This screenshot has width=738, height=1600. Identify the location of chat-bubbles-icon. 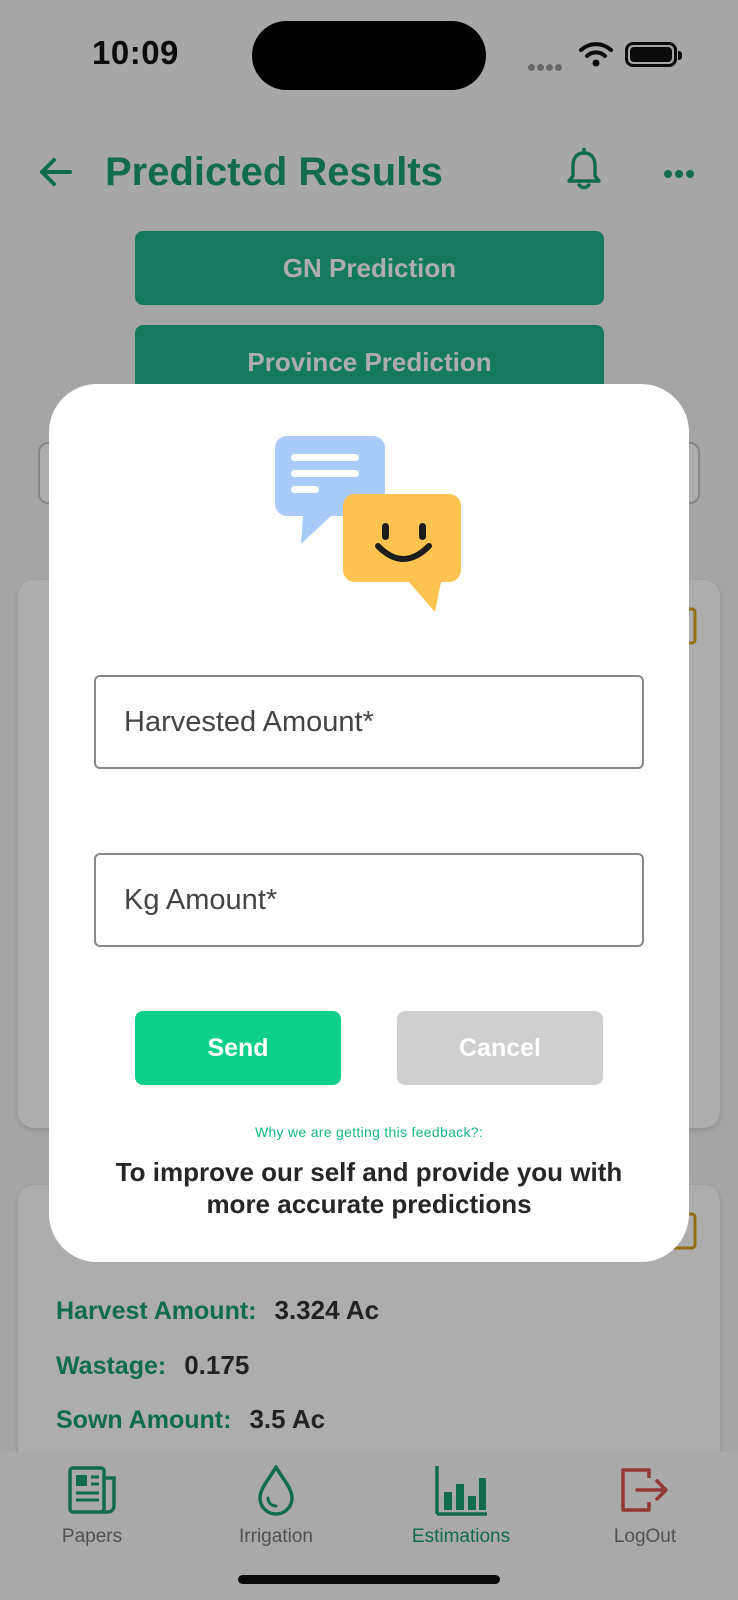
(368, 524).